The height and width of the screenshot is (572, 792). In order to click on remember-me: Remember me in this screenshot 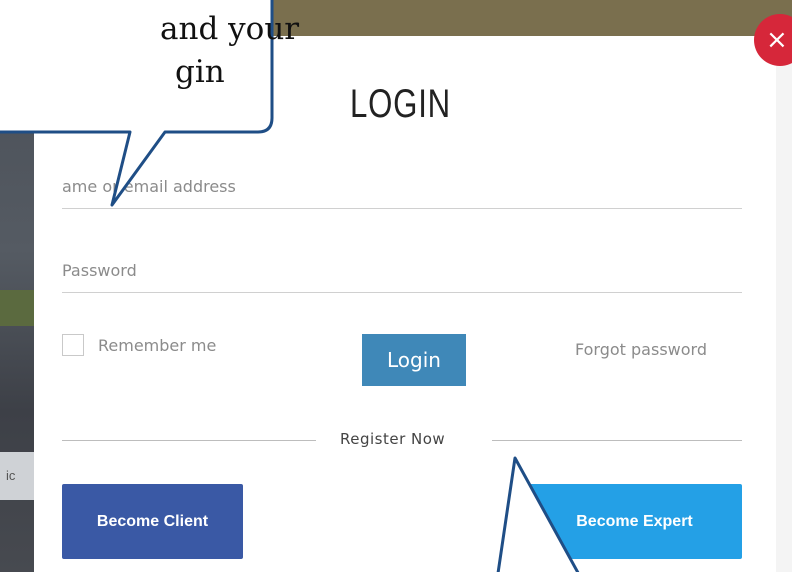, I will do `click(139, 345)`.